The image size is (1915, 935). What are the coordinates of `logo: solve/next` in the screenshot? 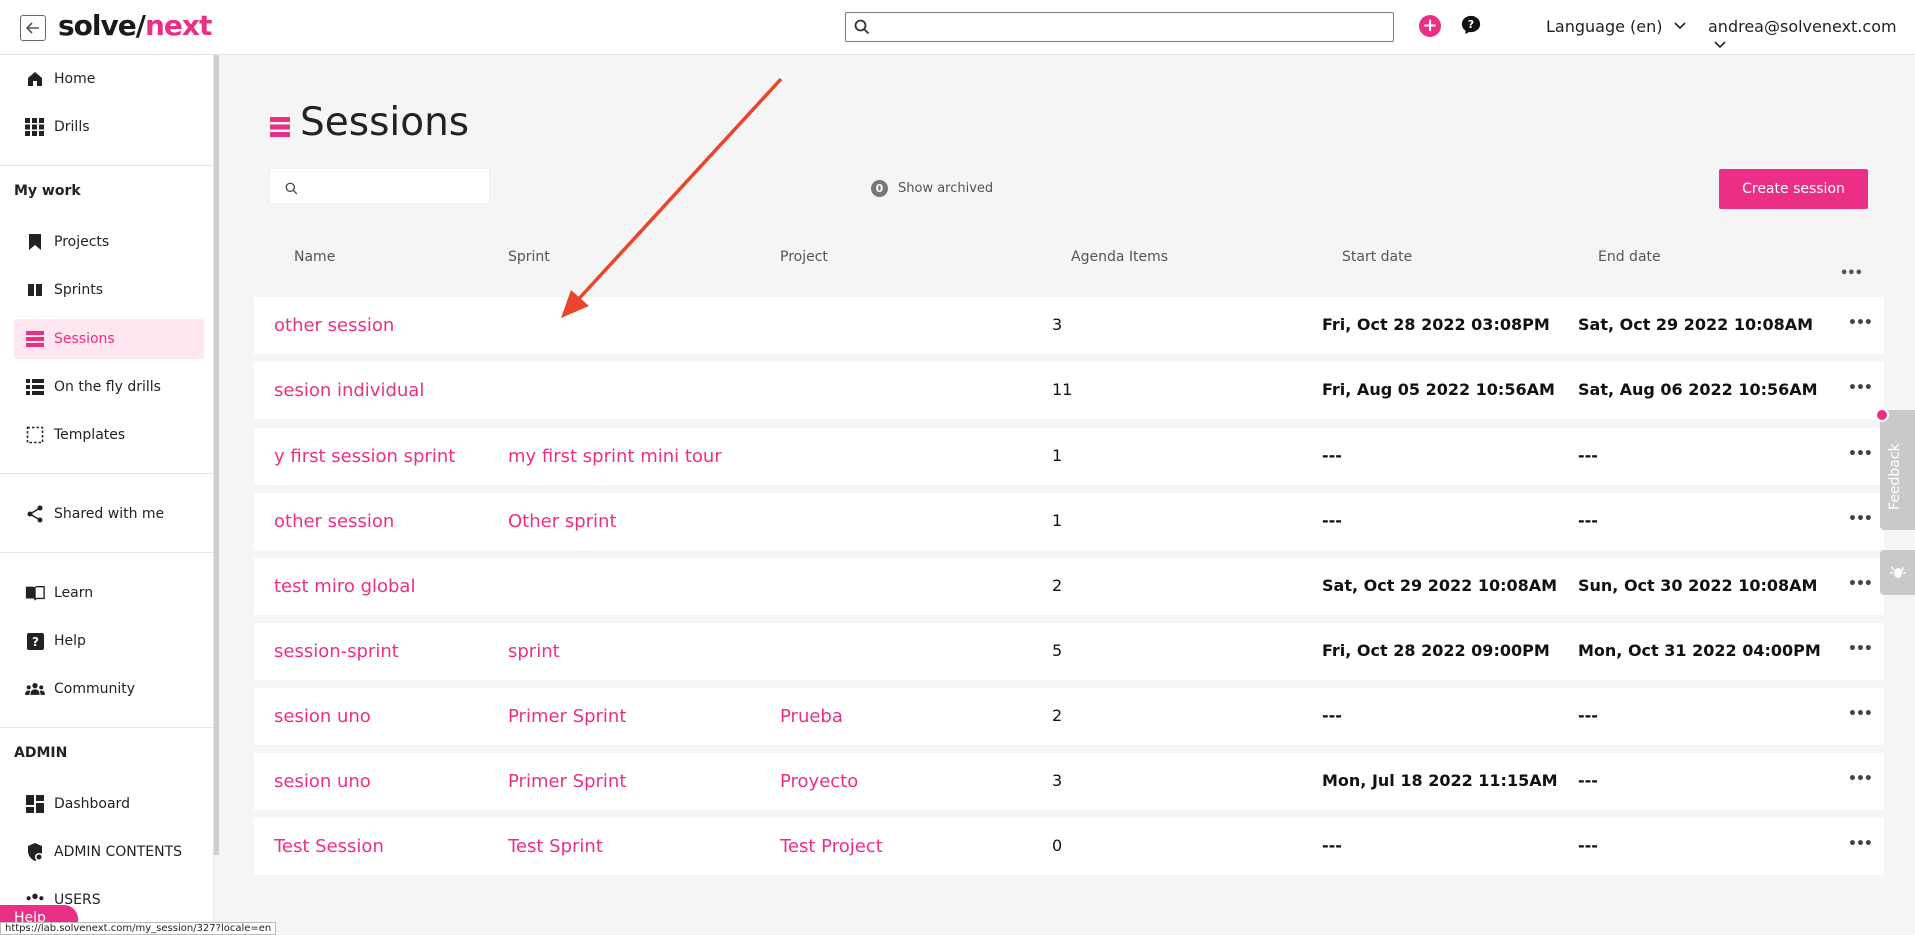 It's located at (135, 25).